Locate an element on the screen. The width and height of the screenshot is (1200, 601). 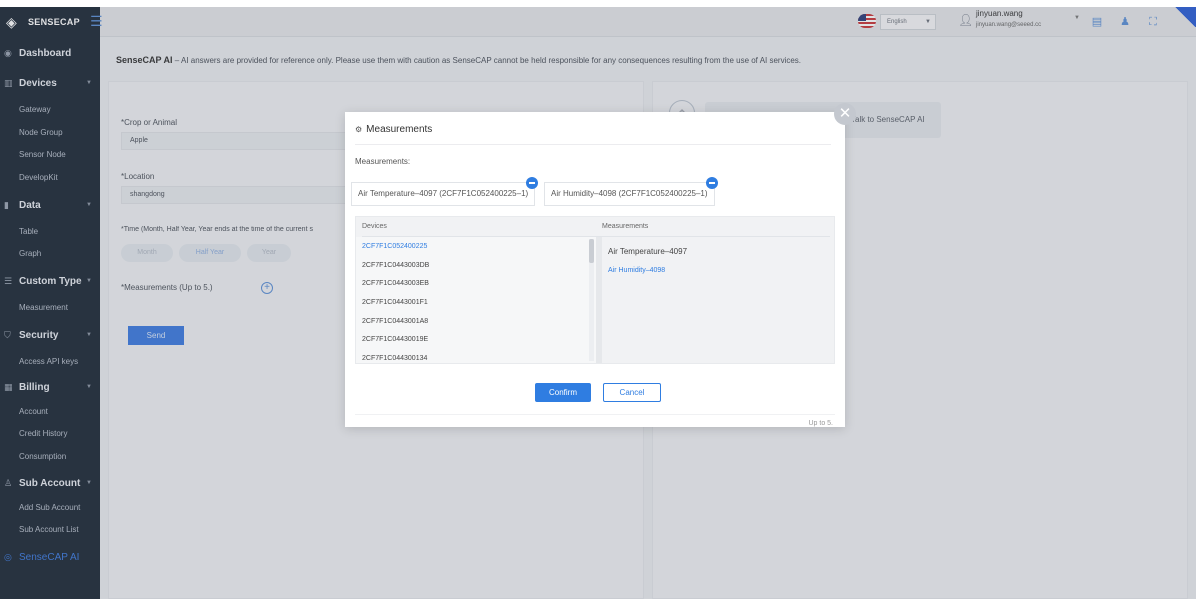
settings-icon: ⚙ is located at coordinates (359, 129).